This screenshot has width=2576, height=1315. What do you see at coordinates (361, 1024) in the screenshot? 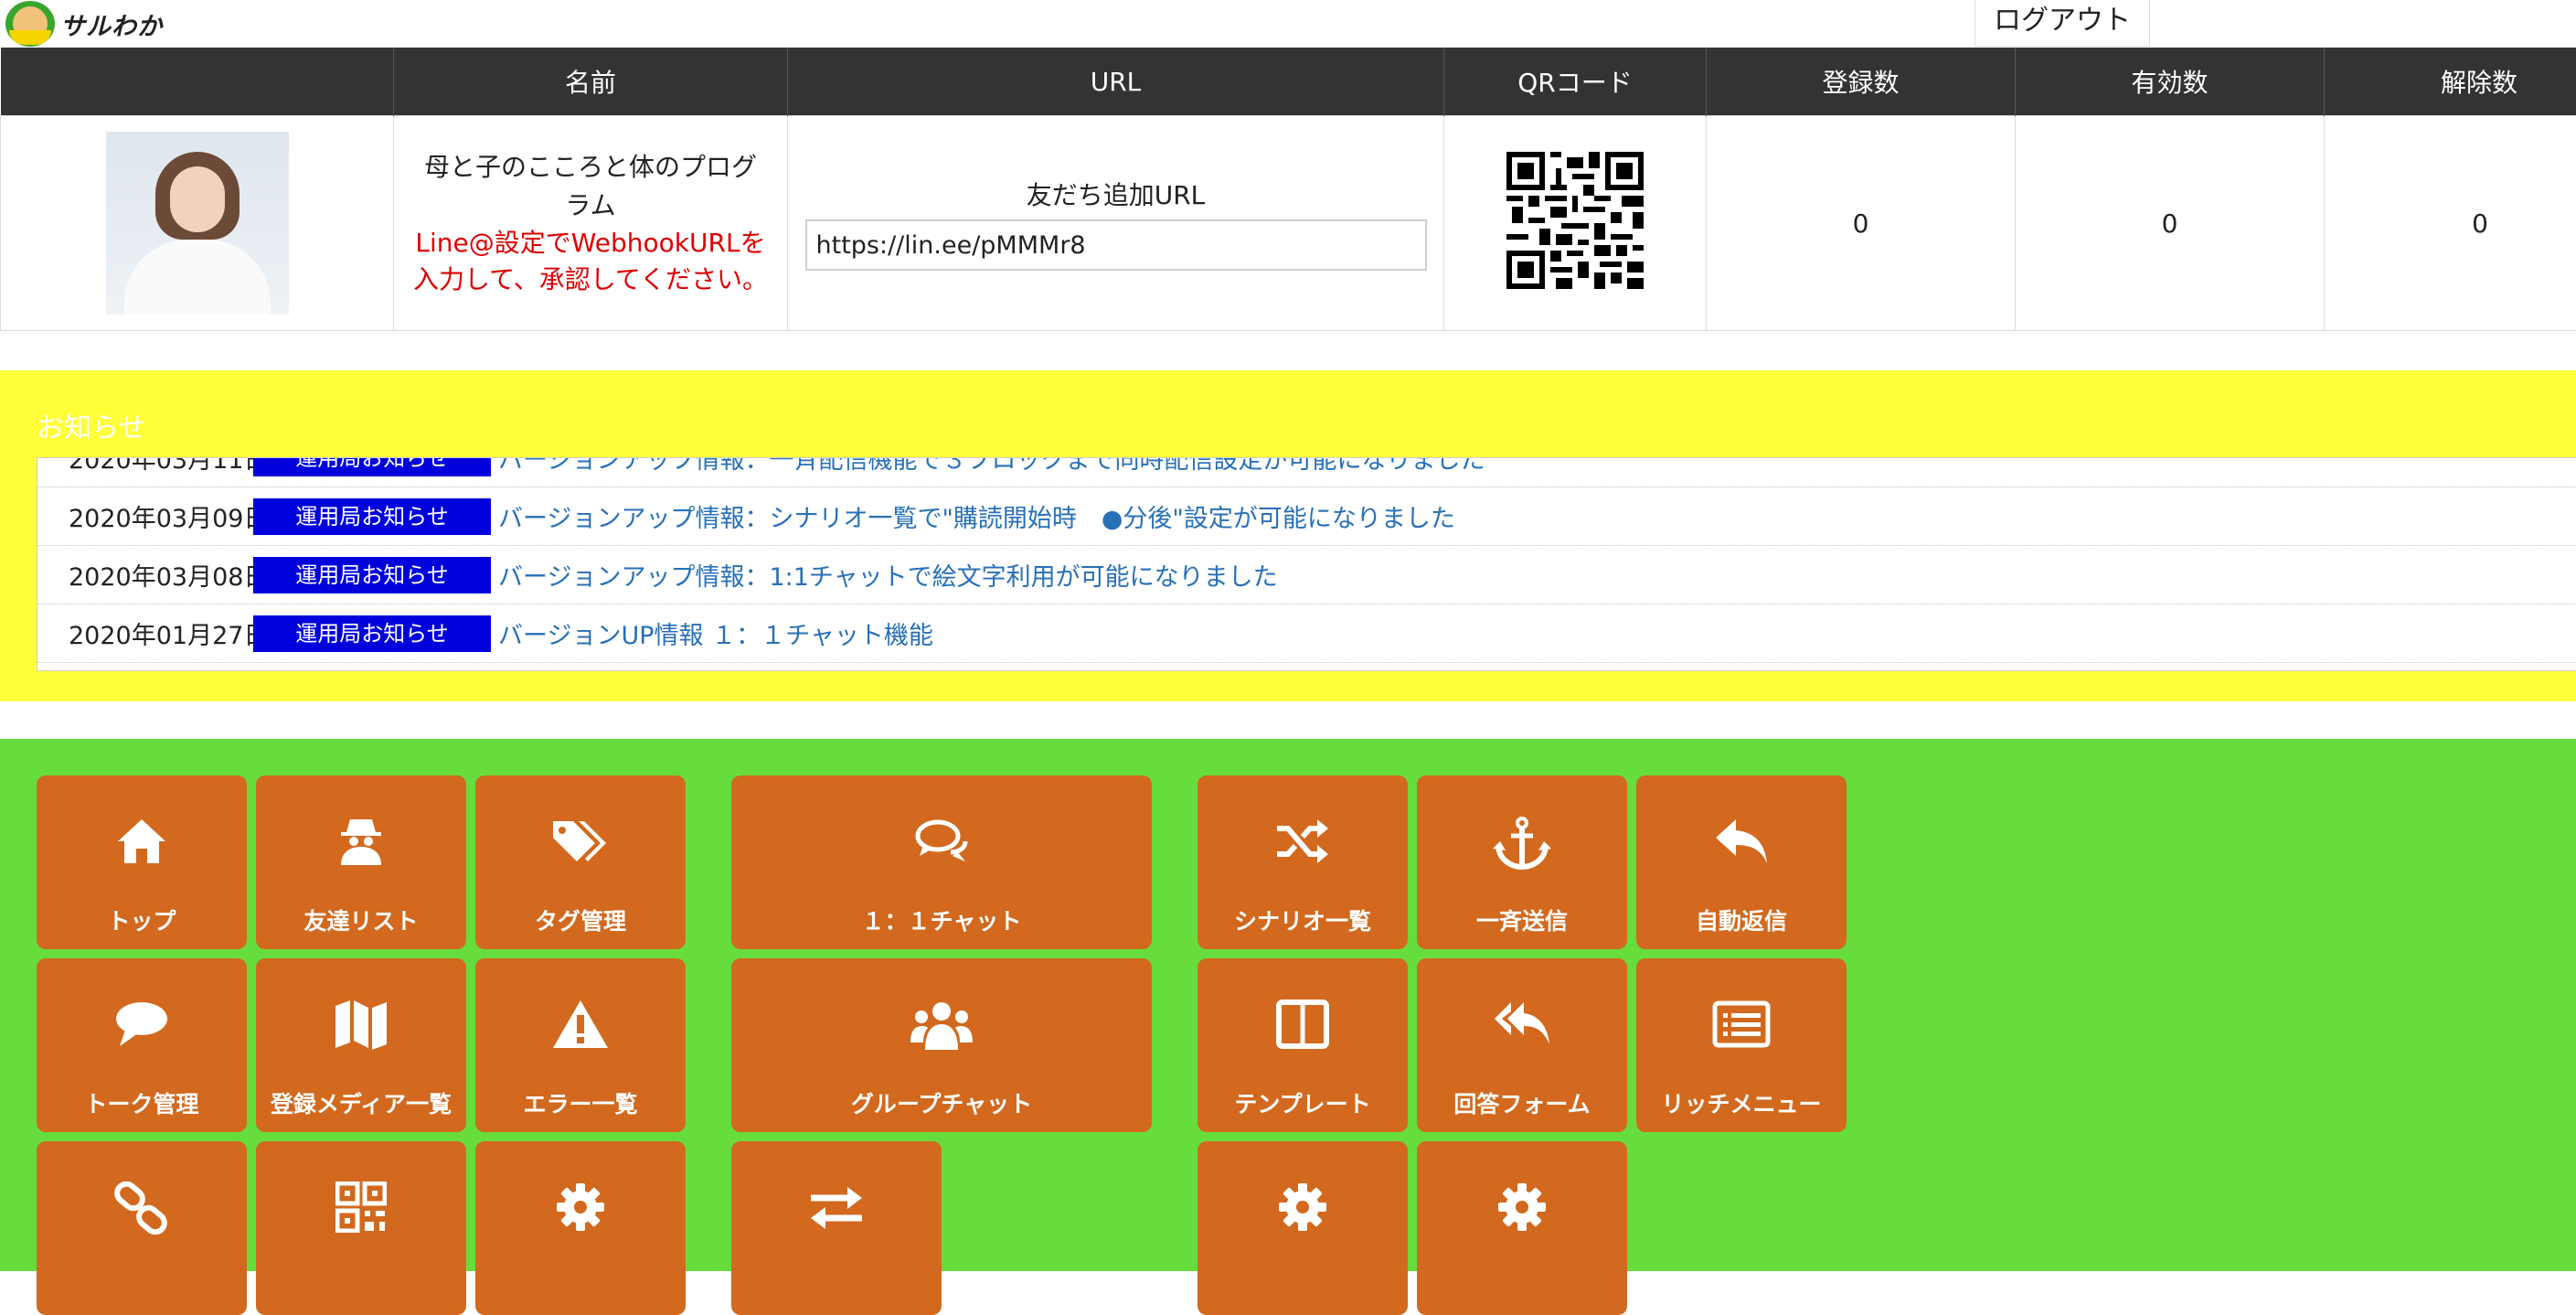
I see `map-icon` at bounding box center [361, 1024].